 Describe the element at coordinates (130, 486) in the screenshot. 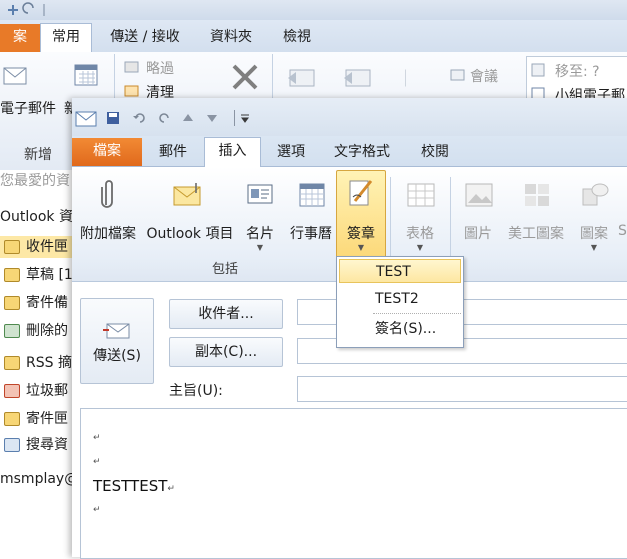

I see `body-text-content: TESTTEST` at that location.